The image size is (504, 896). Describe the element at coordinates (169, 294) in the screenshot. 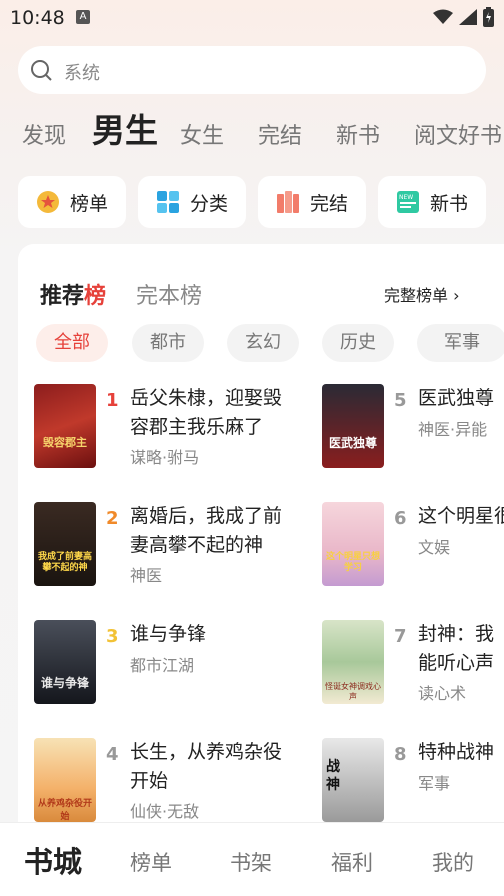

I see `tab-completed-ranking: 完本榜` at that location.